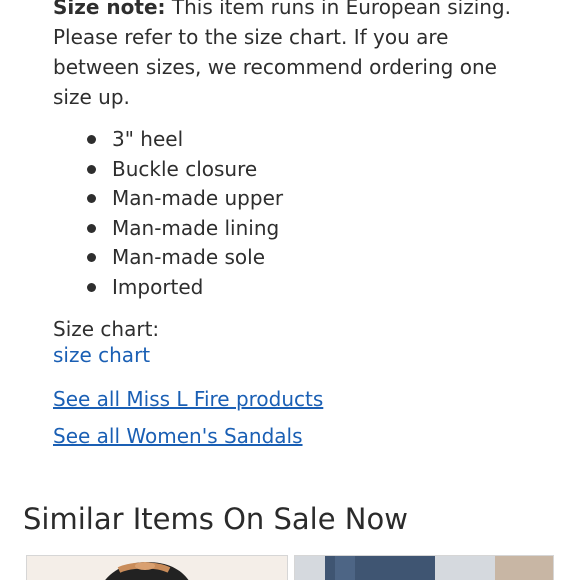 The image size is (580, 580). What do you see at coordinates (168, 258) in the screenshot?
I see `feature-item: Man-made sole` at bounding box center [168, 258].